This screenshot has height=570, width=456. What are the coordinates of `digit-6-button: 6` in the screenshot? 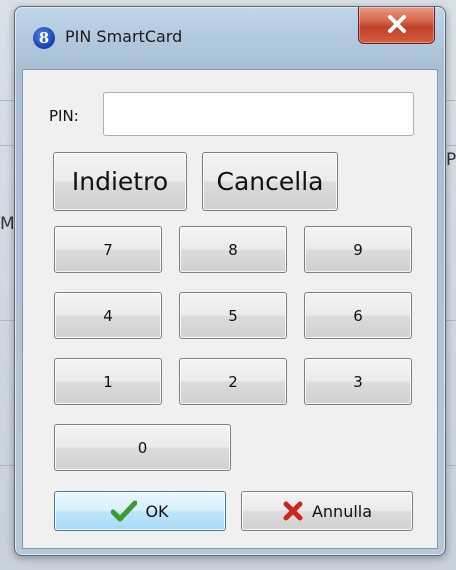 It's located at (358, 315).